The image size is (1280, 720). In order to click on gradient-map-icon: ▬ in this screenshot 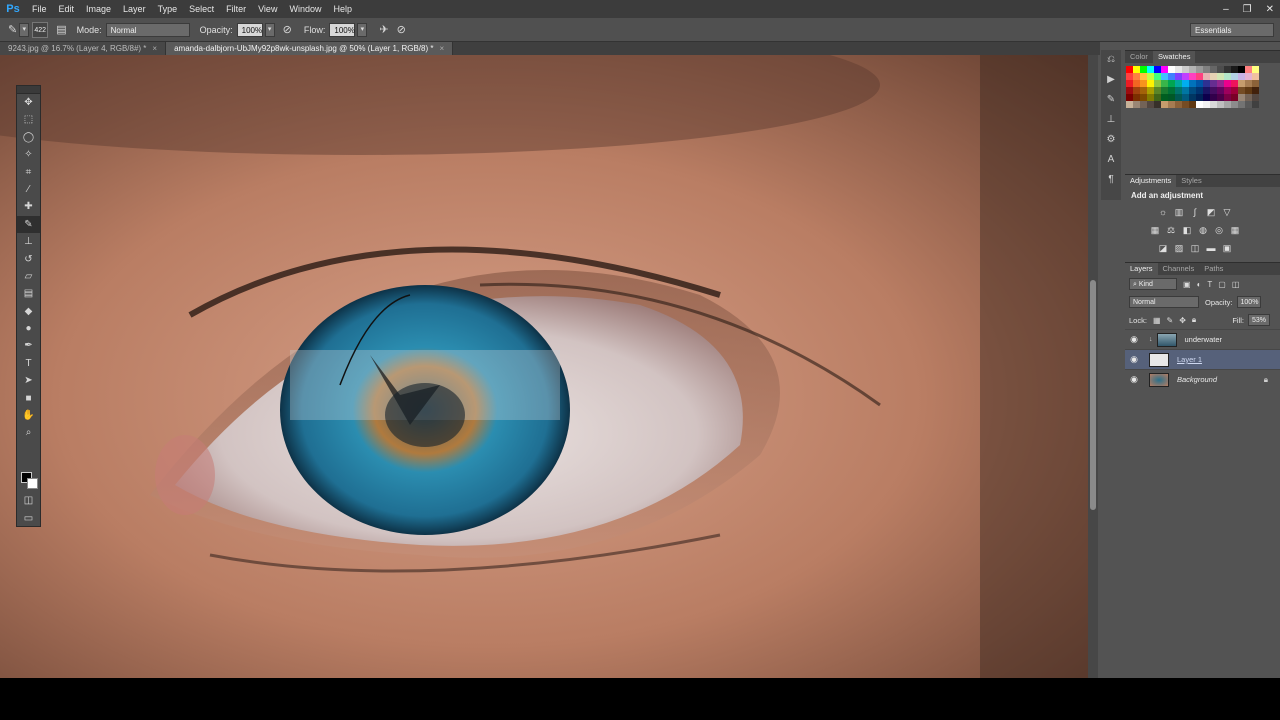, I will do `click(1211, 248)`.